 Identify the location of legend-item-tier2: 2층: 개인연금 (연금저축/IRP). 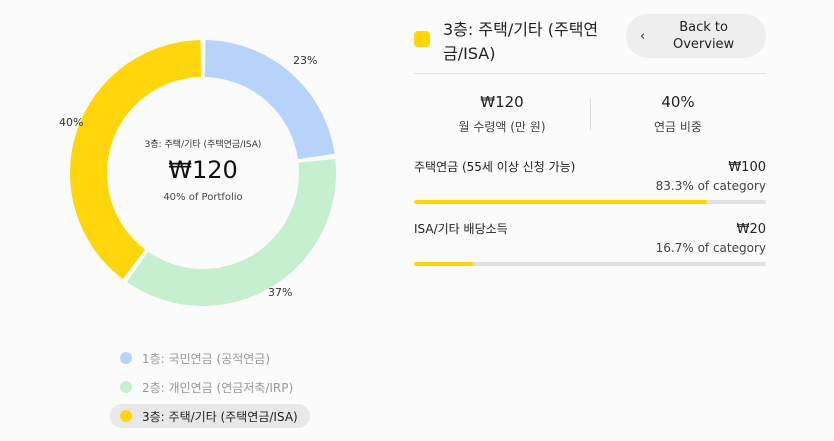
(210, 387).